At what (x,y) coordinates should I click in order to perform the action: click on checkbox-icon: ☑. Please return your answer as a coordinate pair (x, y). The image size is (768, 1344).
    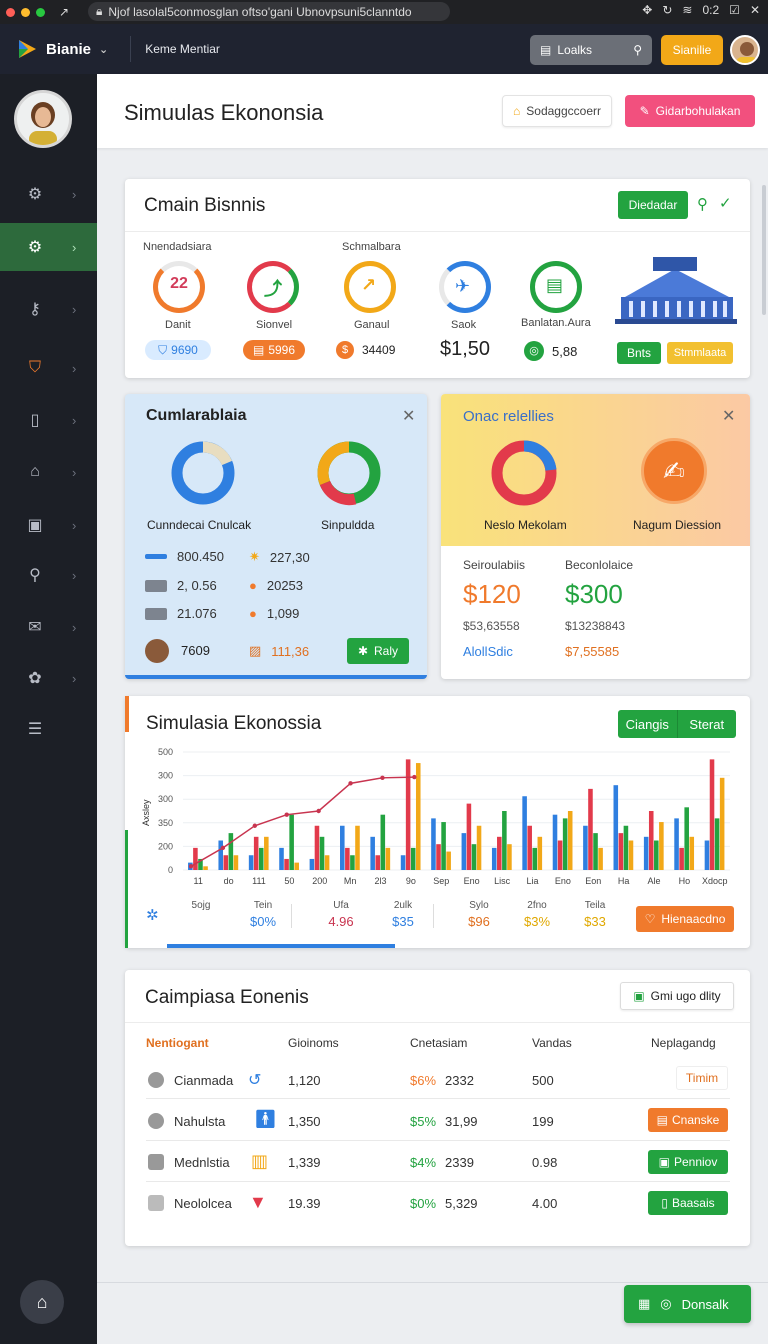
    Looking at the image, I should click on (734, 10).